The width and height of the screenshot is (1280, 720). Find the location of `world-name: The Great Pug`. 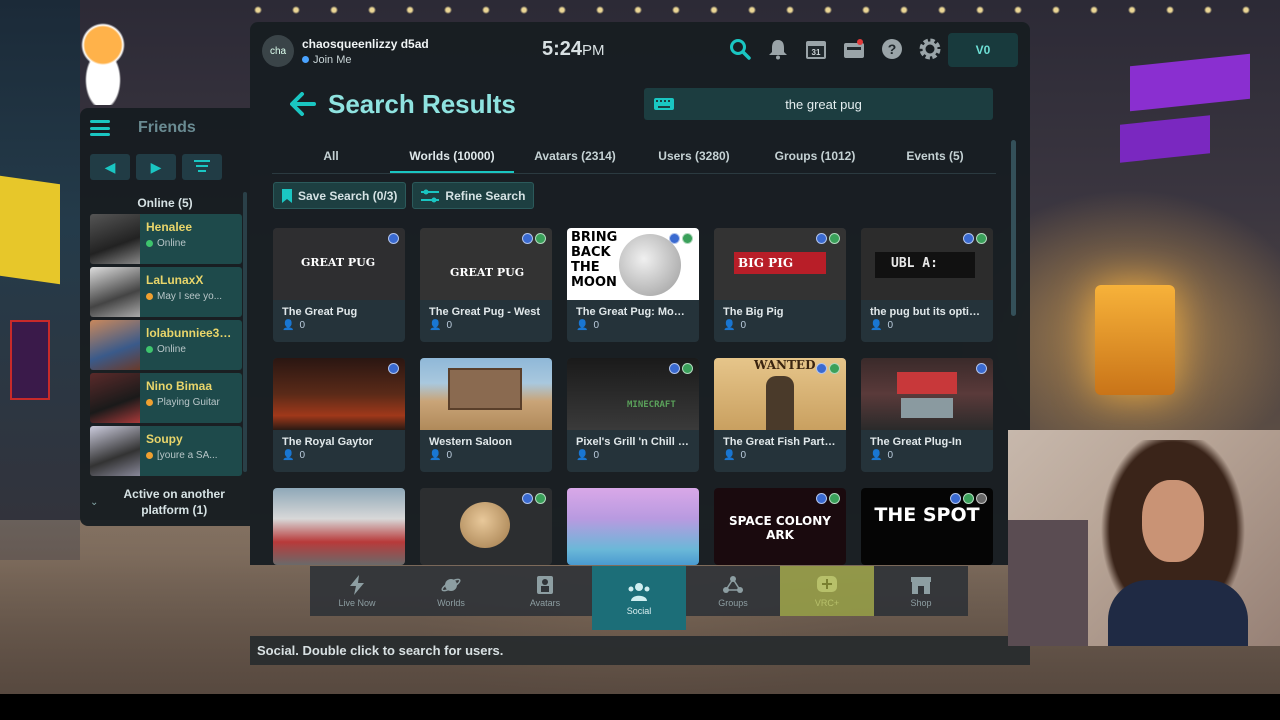

world-name: The Great Pug is located at coordinates (320, 312).